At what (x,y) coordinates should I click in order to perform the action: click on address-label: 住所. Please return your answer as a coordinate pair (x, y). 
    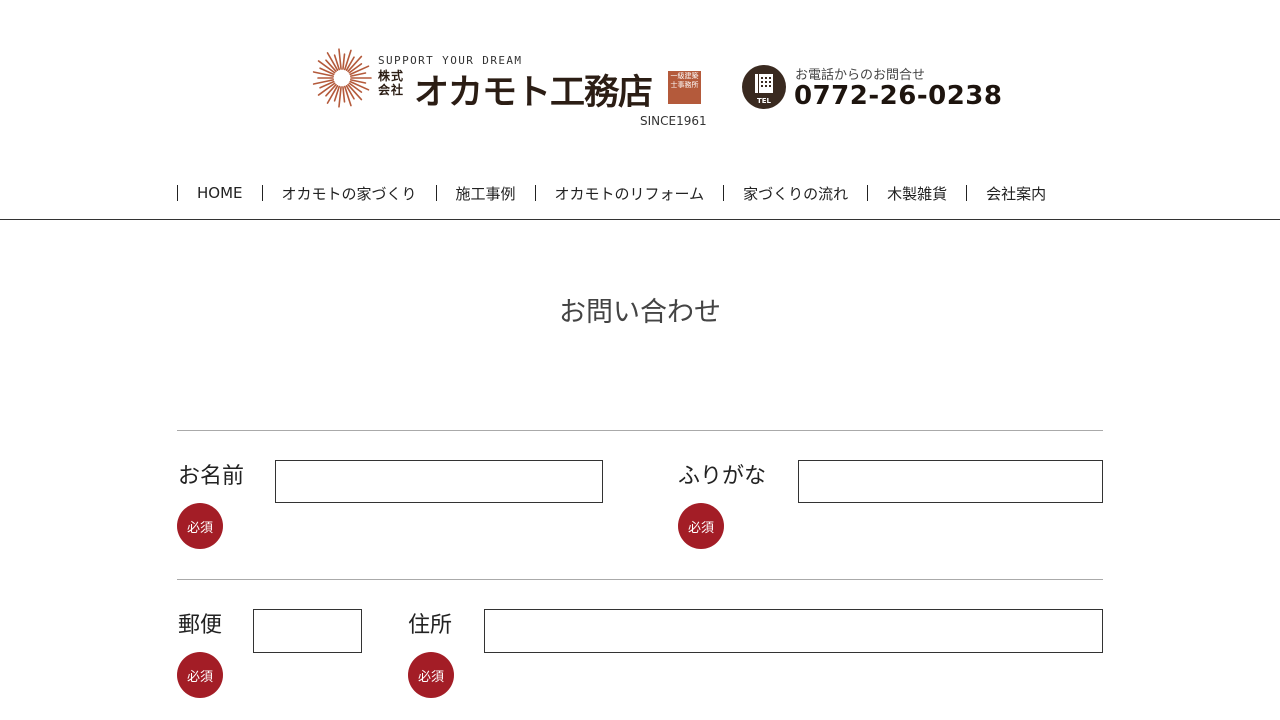
    Looking at the image, I should click on (430, 625).